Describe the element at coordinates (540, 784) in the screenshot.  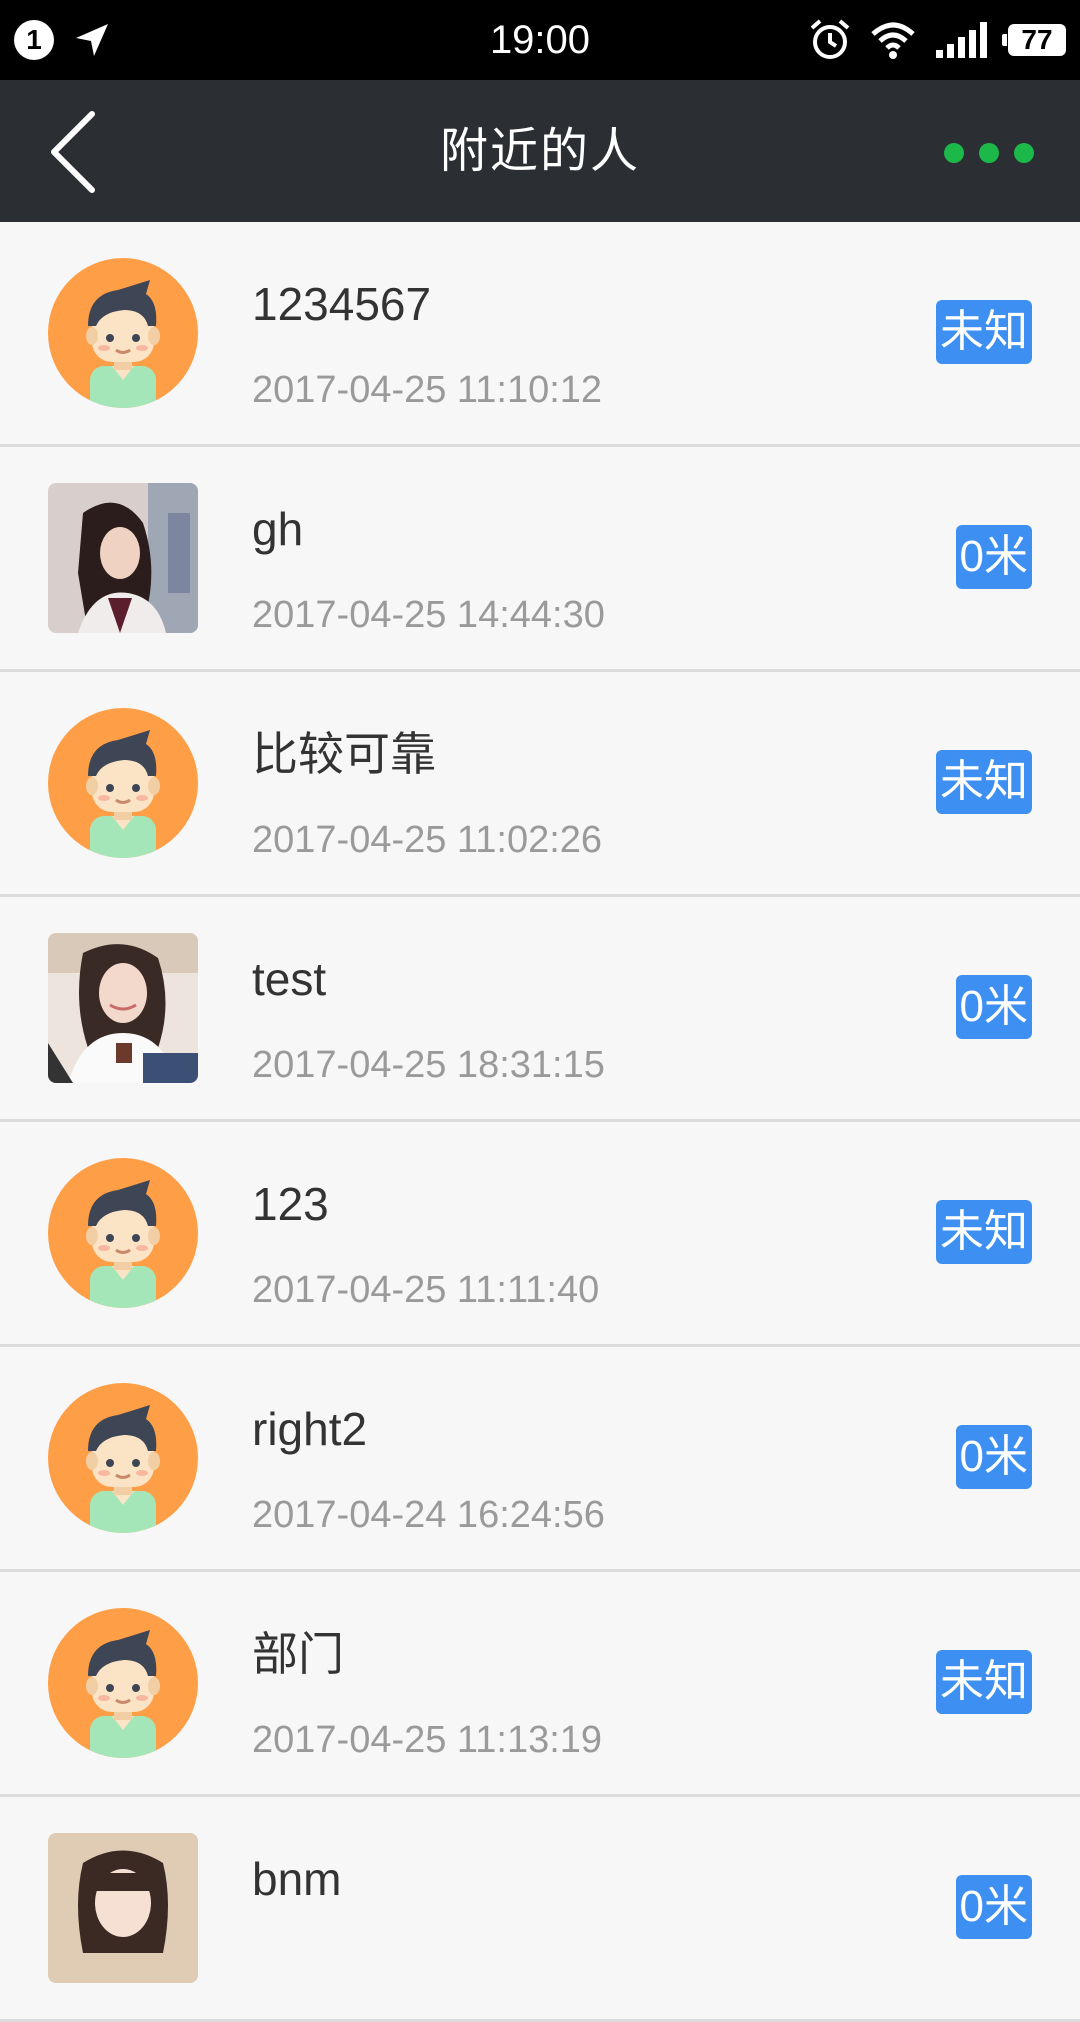
I see `list-item: 比较可靠 2017-04-25 11:02:26 未知` at that location.